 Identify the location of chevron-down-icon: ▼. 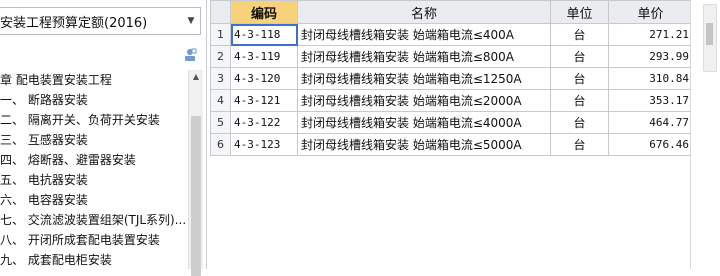
(191, 21).